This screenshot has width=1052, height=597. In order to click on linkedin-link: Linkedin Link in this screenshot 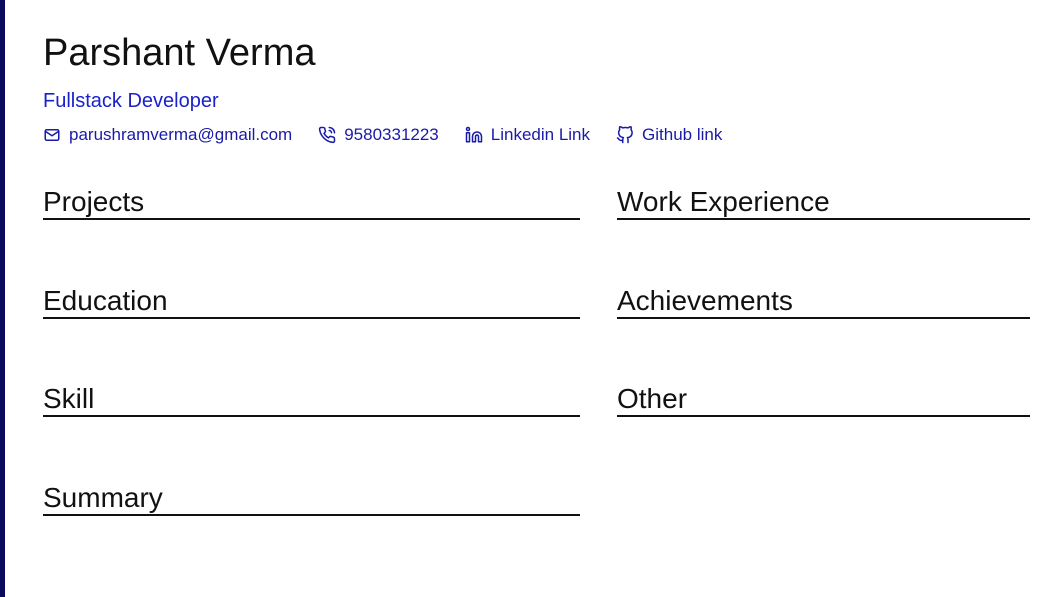, I will do `click(527, 135)`.